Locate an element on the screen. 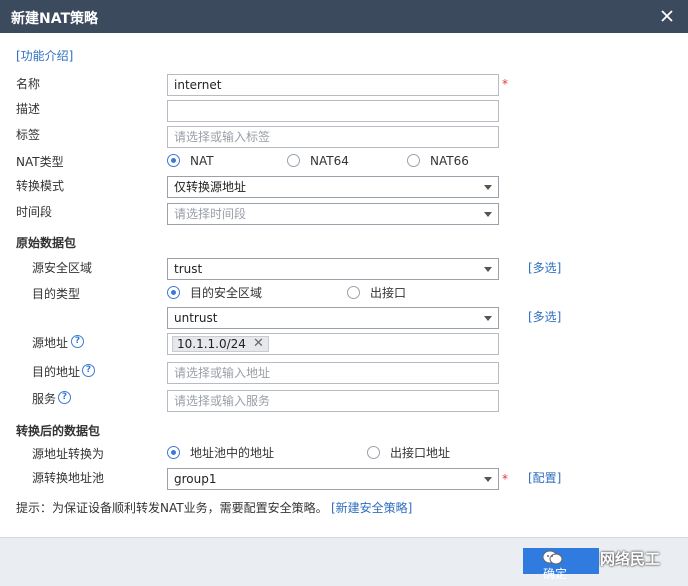 This screenshot has width=688, height=586. tag-placeholder: 请选择或输入标签 is located at coordinates (222, 137).